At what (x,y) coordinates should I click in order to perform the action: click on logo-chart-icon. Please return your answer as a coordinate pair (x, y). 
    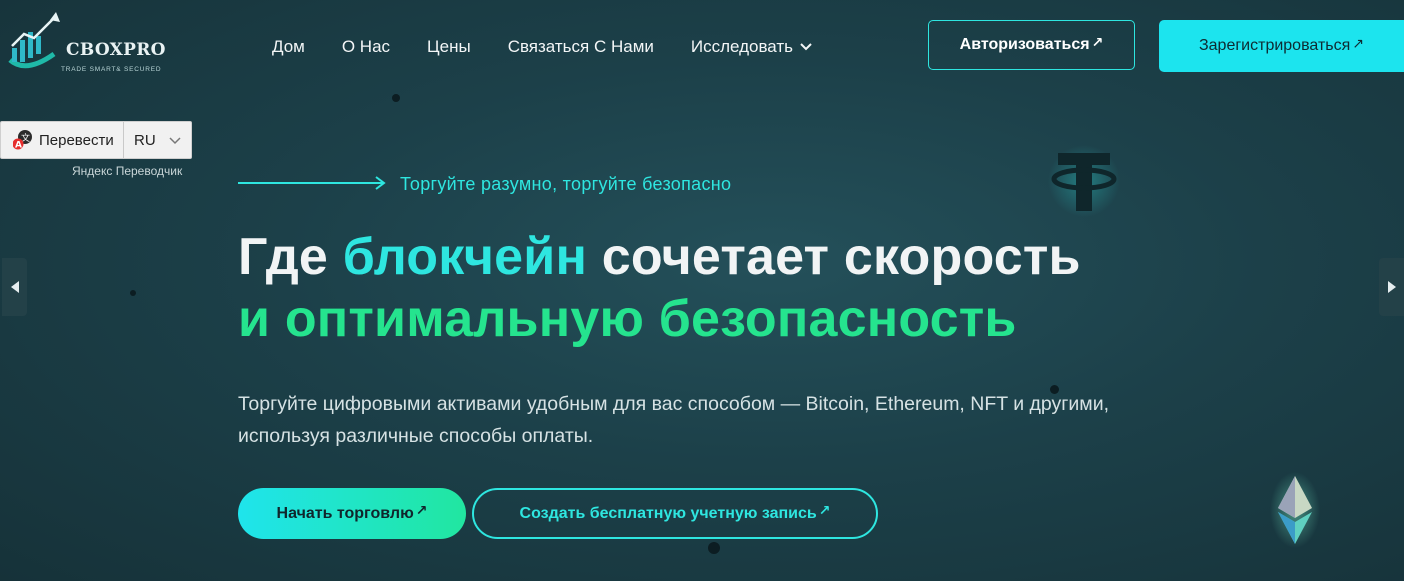
    Looking at the image, I should click on (34, 40).